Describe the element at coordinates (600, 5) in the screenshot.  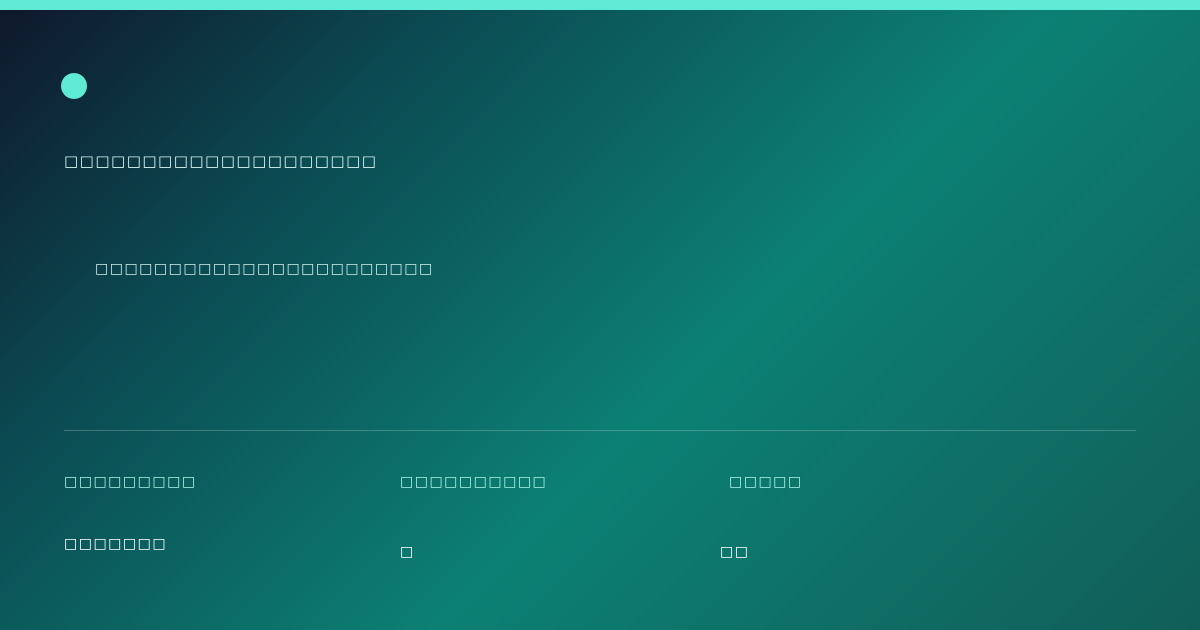
I see `accent-top-bar` at that location.